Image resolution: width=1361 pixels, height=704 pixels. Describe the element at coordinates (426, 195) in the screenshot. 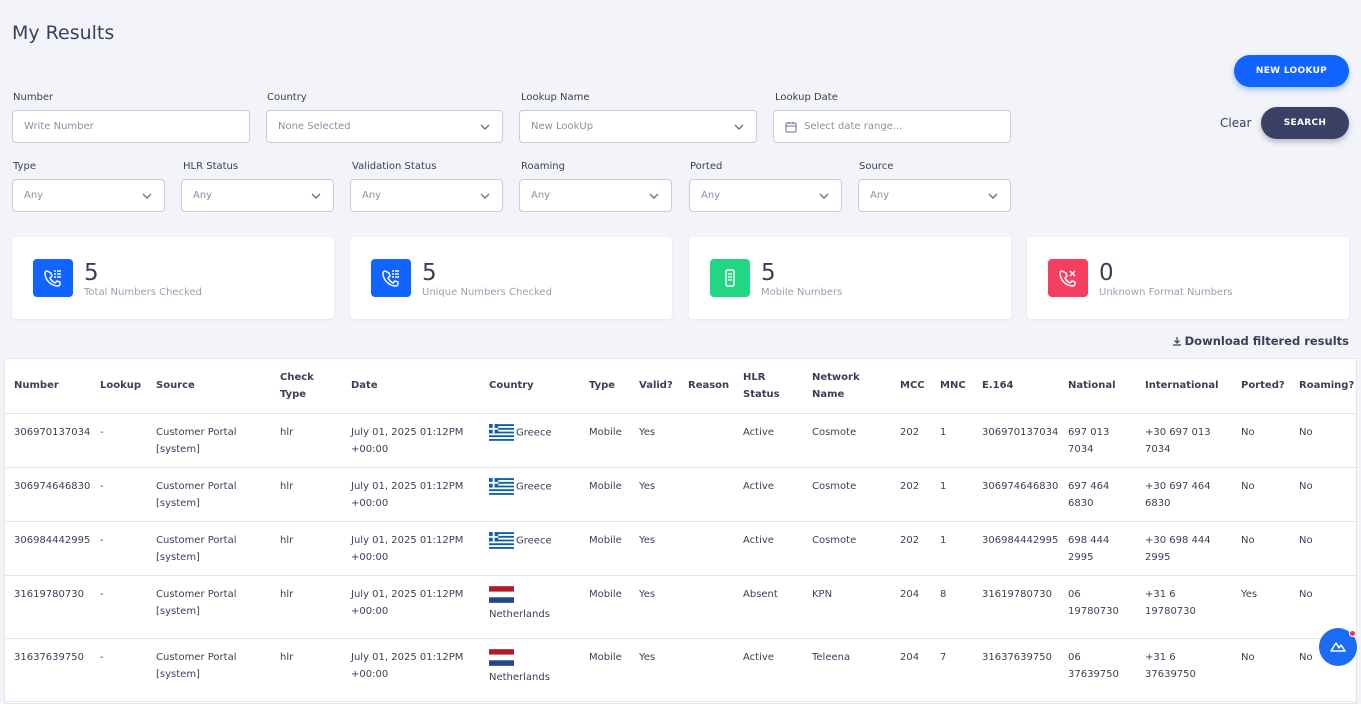

I see `validation-status-select: Any` at that location.